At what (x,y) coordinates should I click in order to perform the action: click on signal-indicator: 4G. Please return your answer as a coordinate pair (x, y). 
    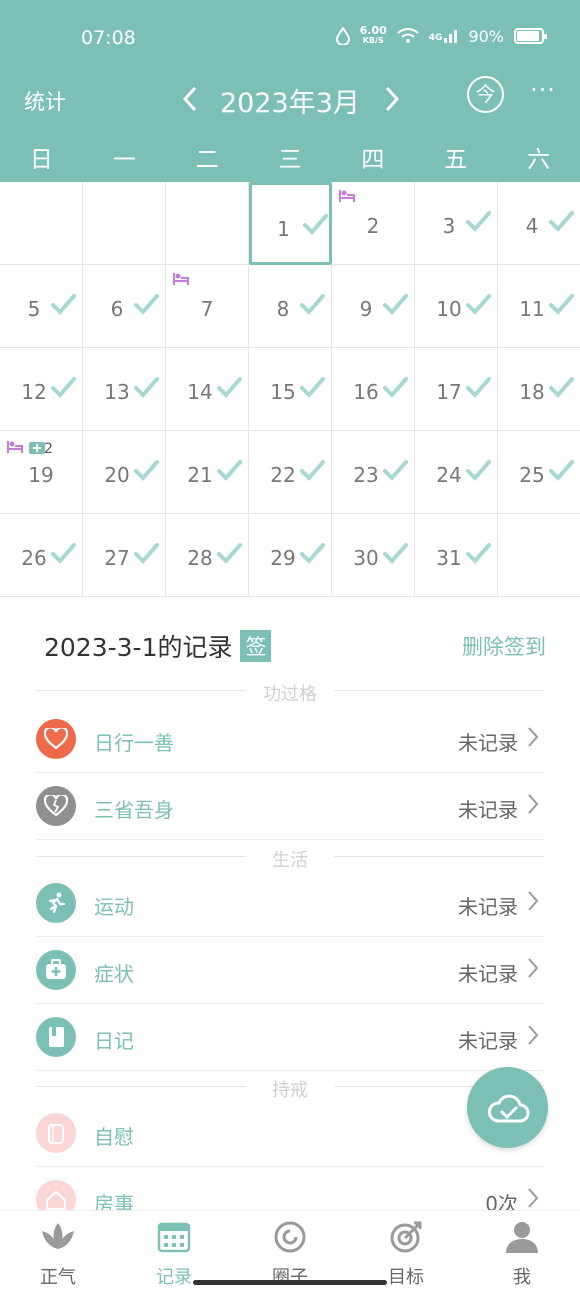
    Looking at the image, I should click on (444, 36).